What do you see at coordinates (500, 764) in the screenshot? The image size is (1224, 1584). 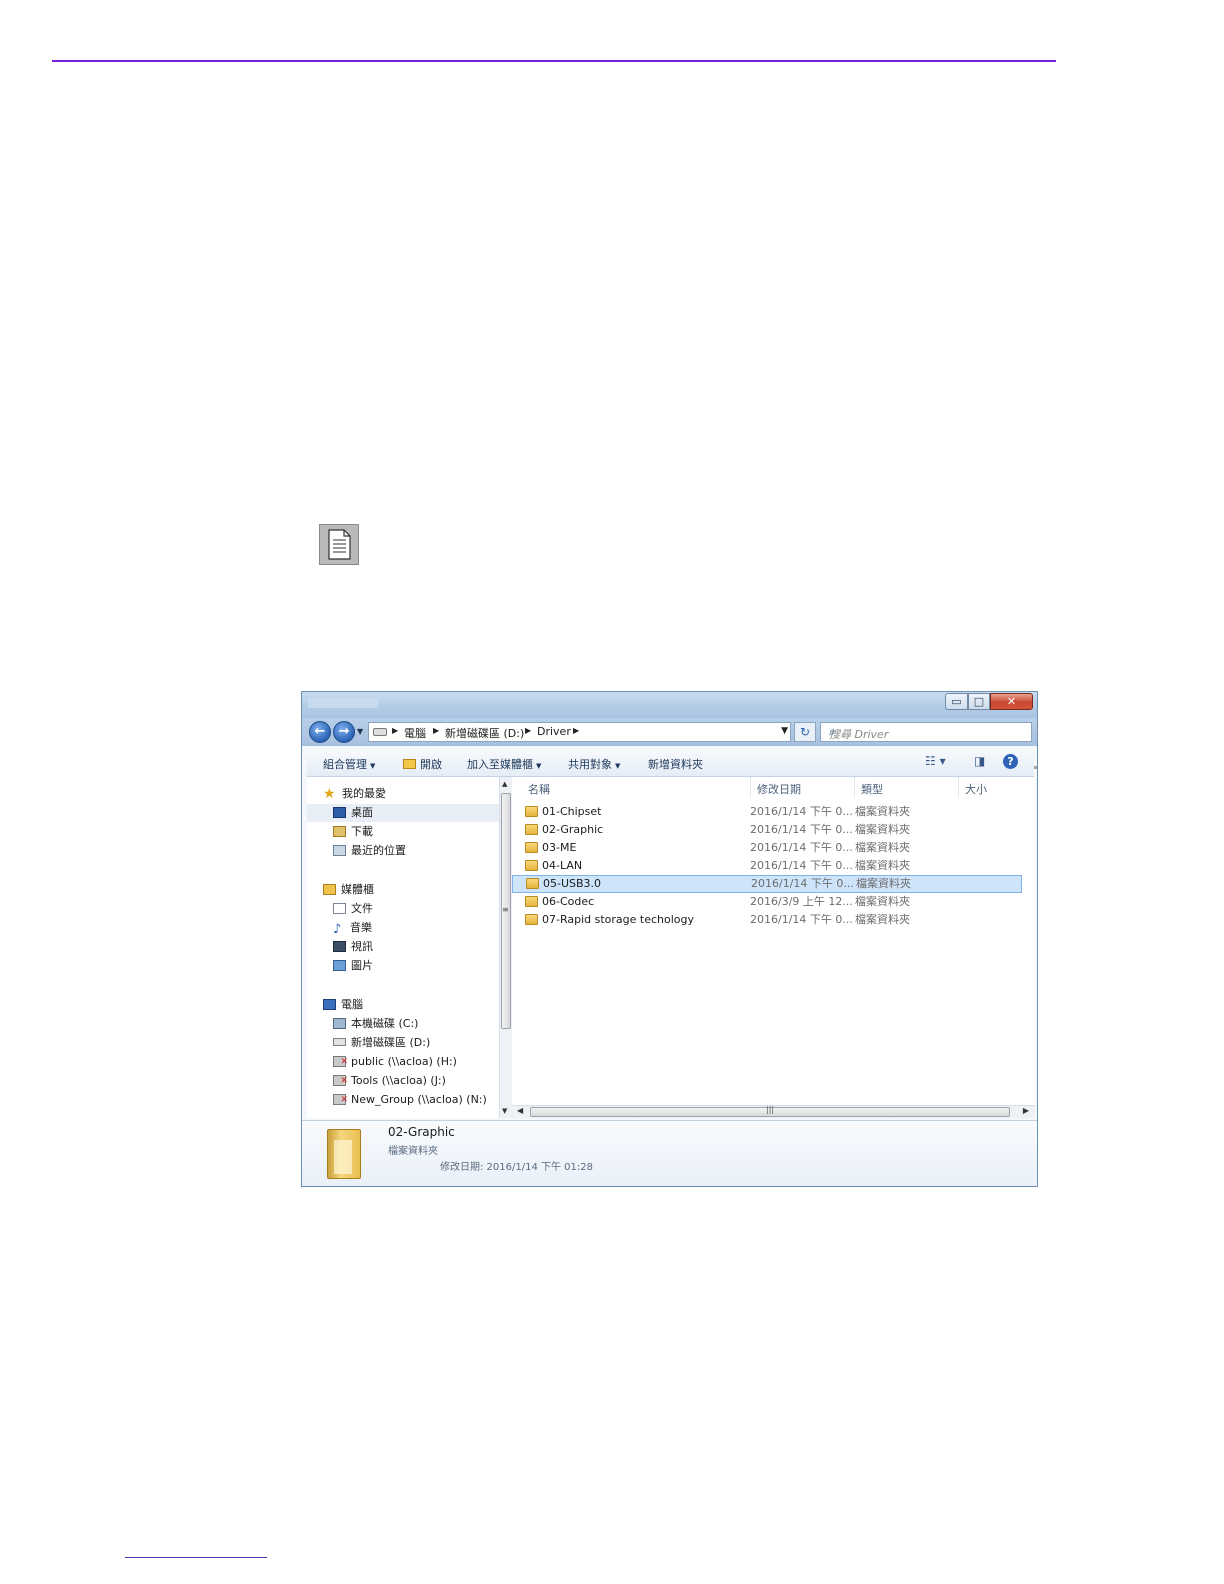 I see `add-to-library-label: 加入至媒體櫃` at bounding box center [500, 764].